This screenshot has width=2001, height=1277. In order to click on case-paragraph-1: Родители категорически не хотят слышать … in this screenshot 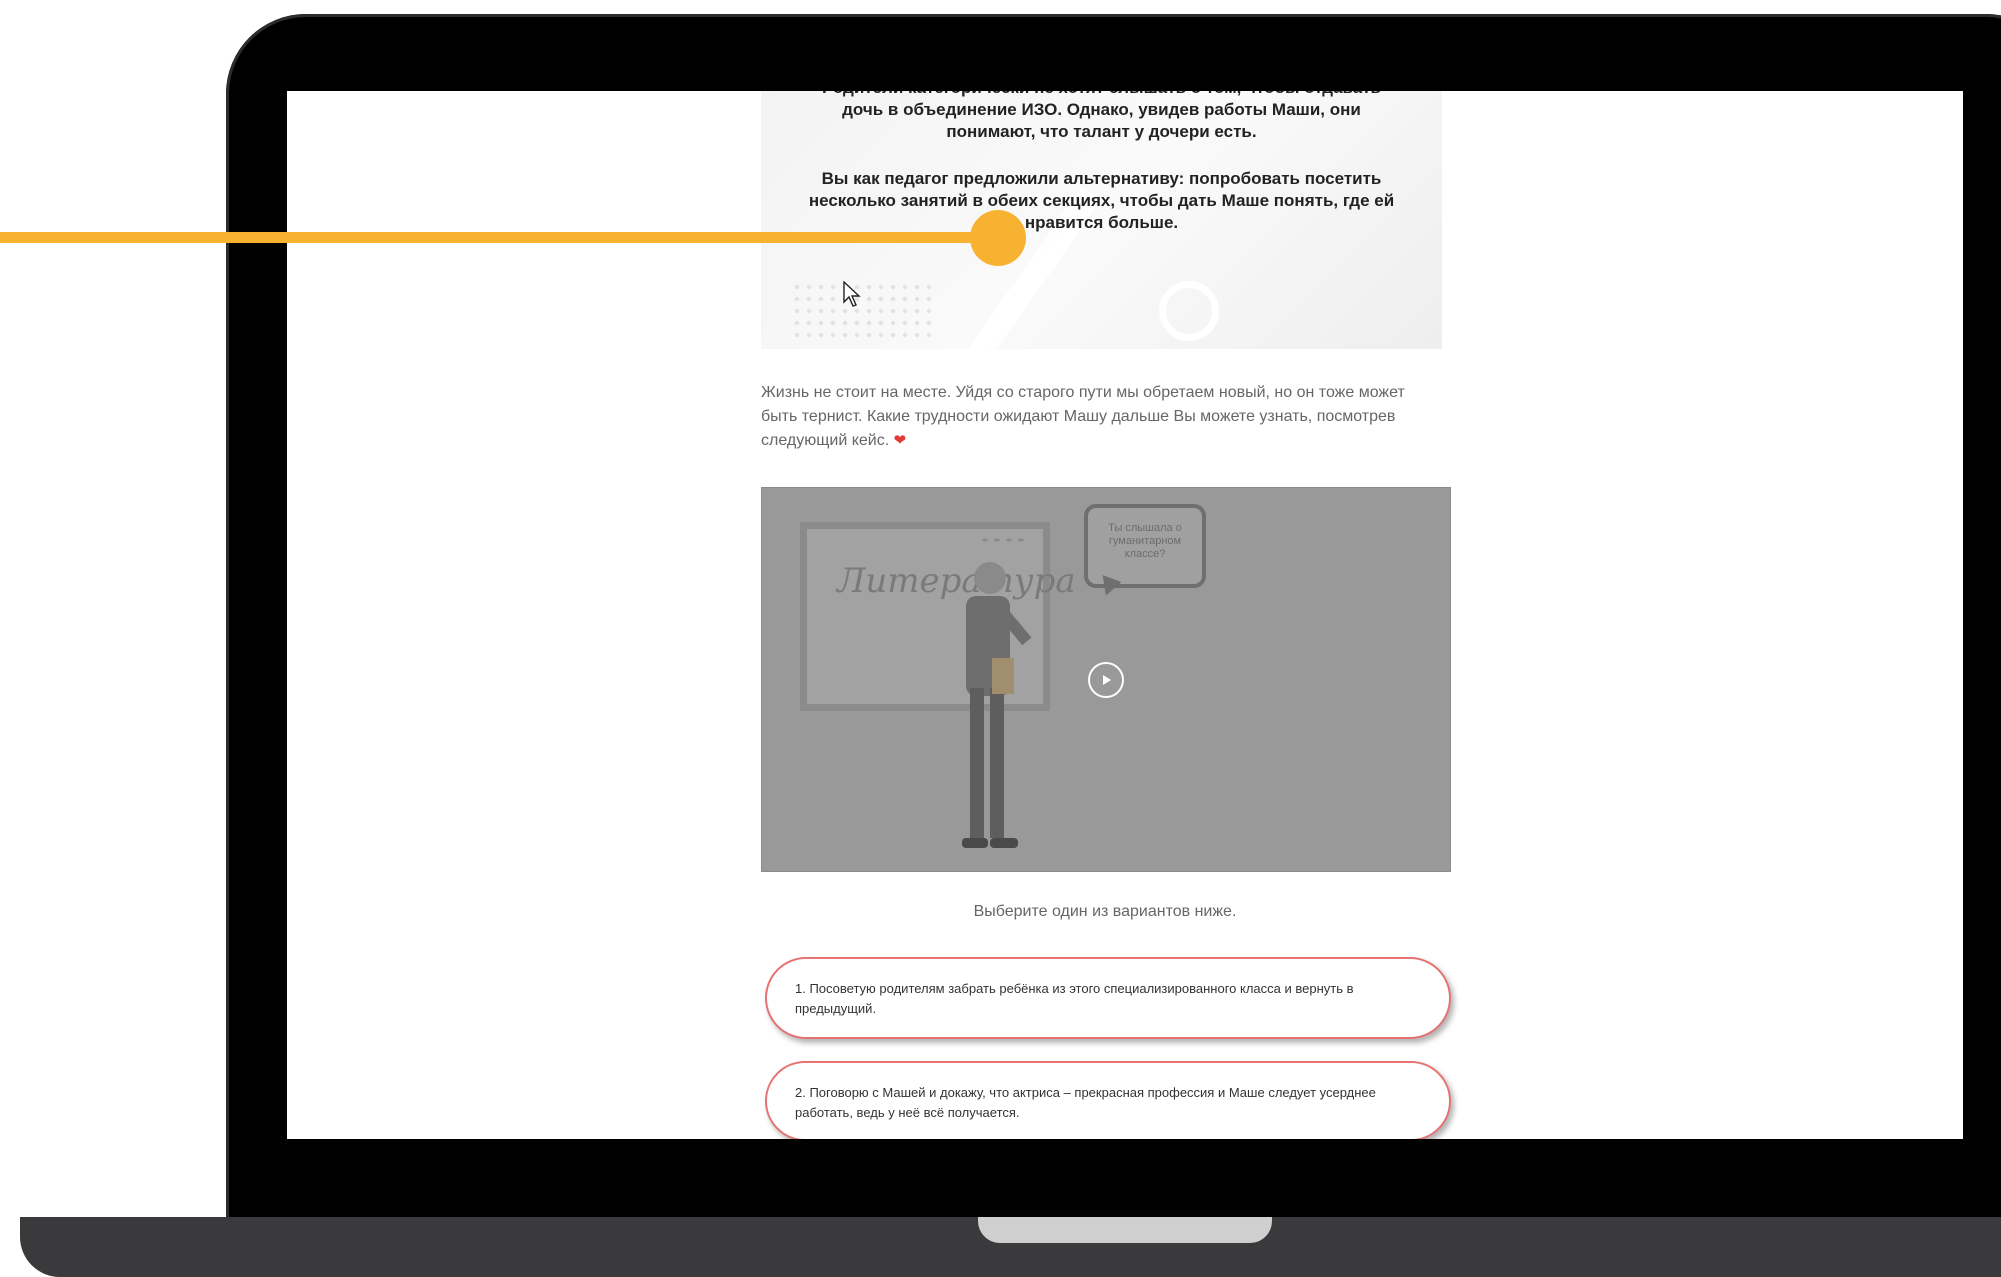, I will do `click(1101, 116)`.